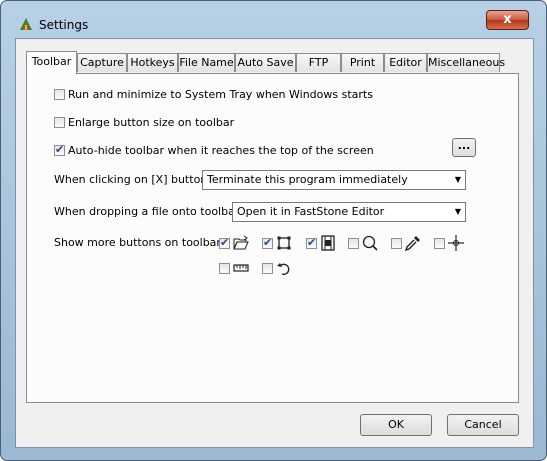 The height and width of the screenshot is (461, 547). Describe the element at coordinates (370, 243) in the screenshot. I see `magnifier-icon` at that location.